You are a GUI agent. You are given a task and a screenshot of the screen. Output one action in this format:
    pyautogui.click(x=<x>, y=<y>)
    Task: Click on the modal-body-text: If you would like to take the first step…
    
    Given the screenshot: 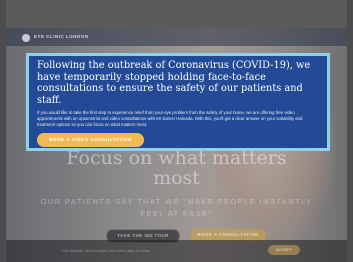 What is the action you would take?
    pyautogui.click(x=170, y=118)
    